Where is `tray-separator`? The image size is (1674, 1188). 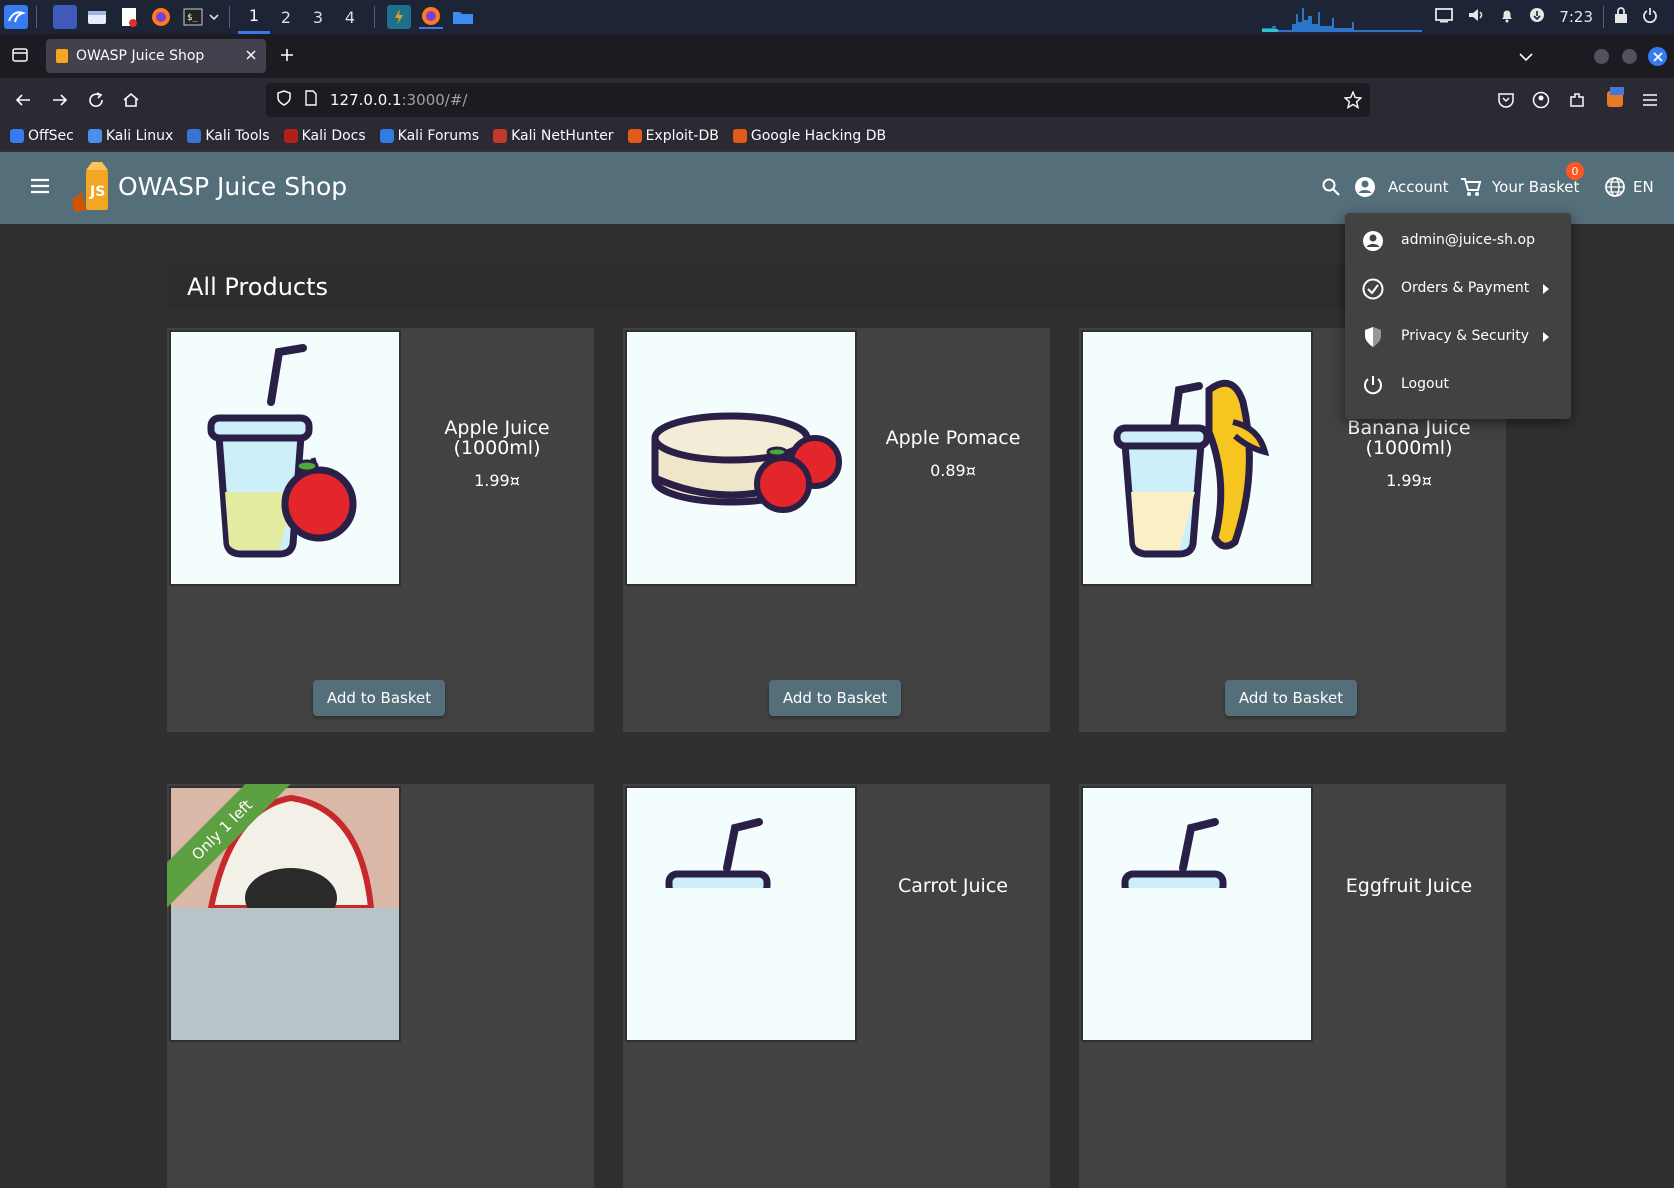 tray-separator is located at coordinates (1603, 17).